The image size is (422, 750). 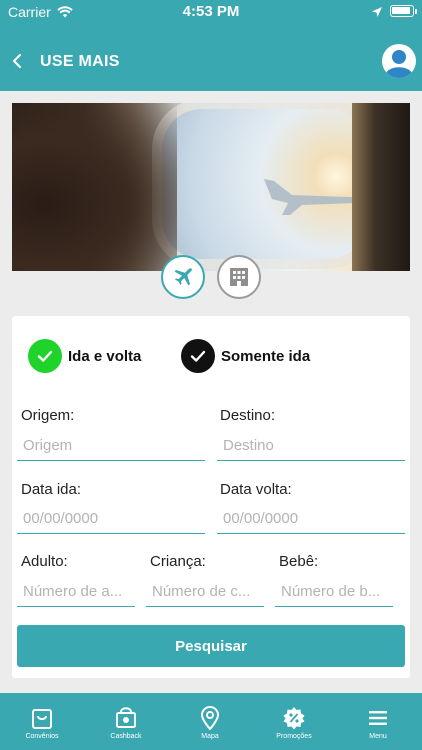 What do you see at coordinates (299, 561) in the screenshot?
I see `baby-label: Bebê:` at bounding box center [299, 561].